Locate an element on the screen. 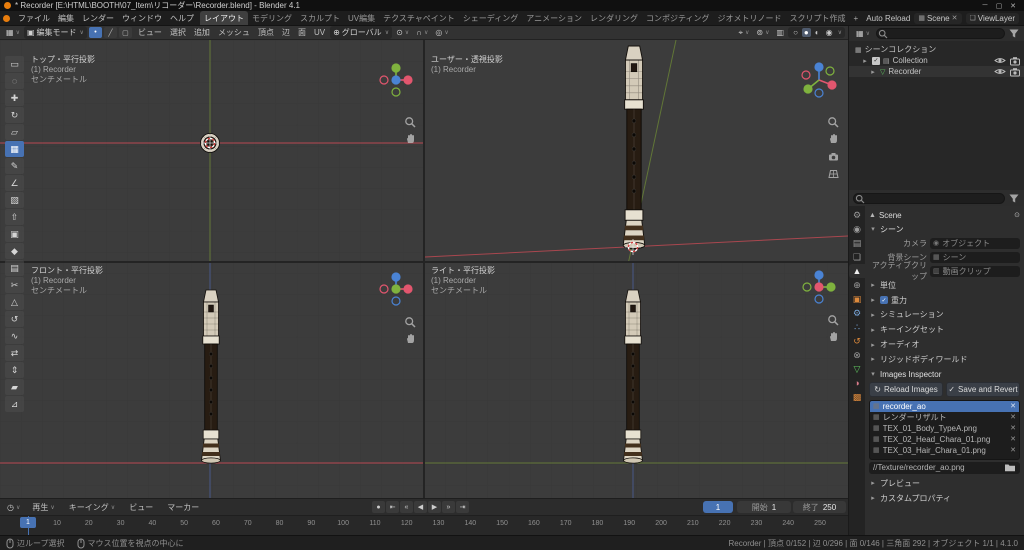 The width and height of the screenshot is (1024, 550). image-path-field: //Texture/recorder_ao.png is located at coordinates (944, 467).